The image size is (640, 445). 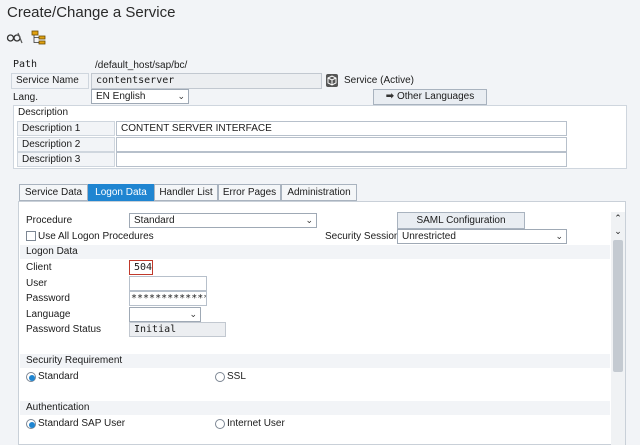 What do you see at coordinates (461, 220) in the screenshot?
I see `saml-configuration-button: SAML Configuration` at bounding box center [461, 220].